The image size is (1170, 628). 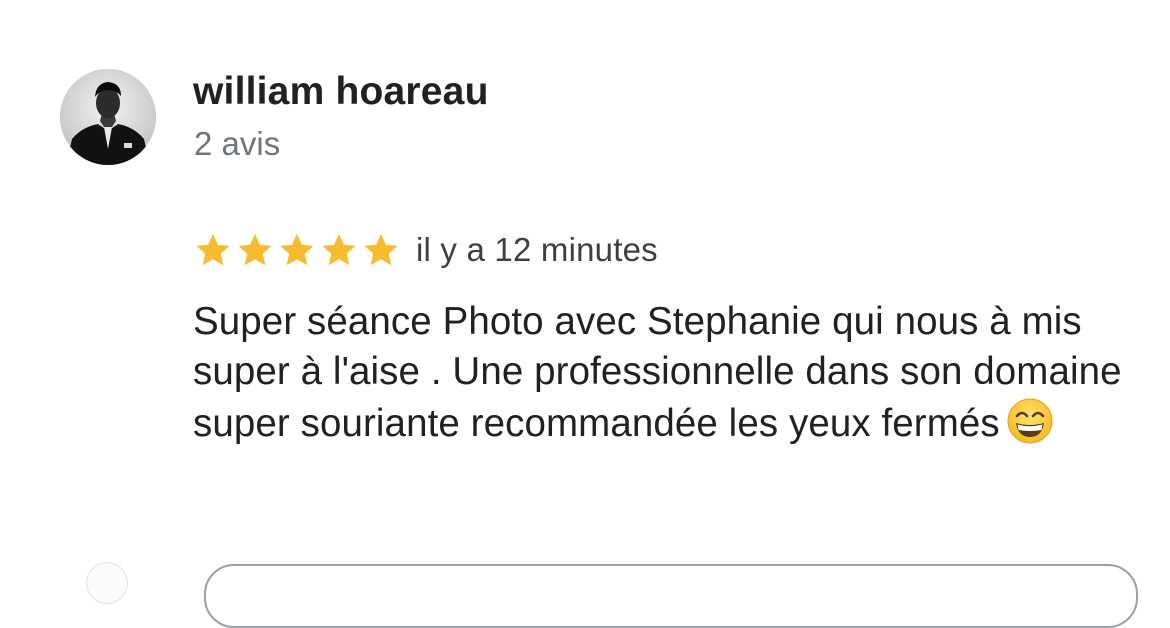 What do you see at coordinates (107, 583) in the screenshot?
I see `next-reviewer-avatar` at bounding box center [107, 583].